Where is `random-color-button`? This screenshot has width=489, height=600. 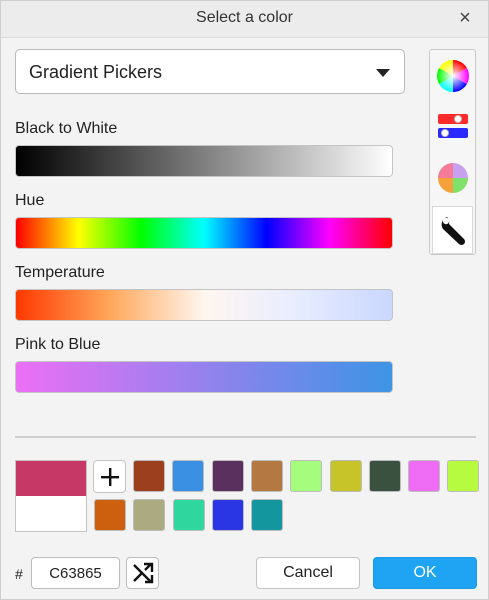
random-color-button is located at coordinates (142, 573).